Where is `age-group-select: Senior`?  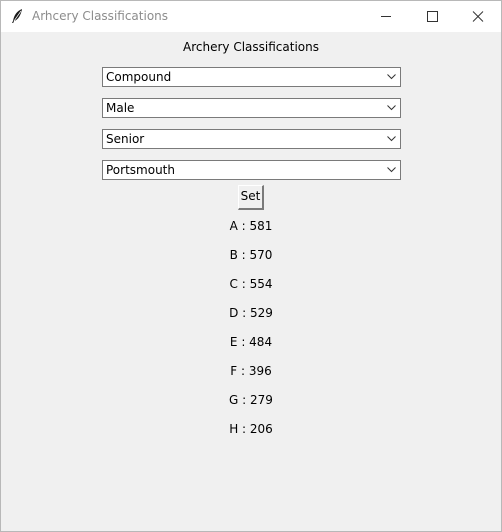 age-group-select: Senior is located at coordinates (251, 139).